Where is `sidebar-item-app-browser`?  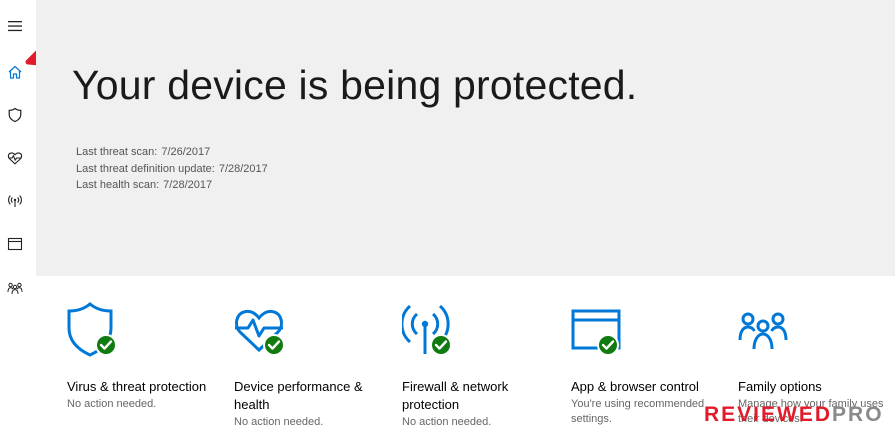
sidebar-item-app-browser is located at coordinates (15, 244).